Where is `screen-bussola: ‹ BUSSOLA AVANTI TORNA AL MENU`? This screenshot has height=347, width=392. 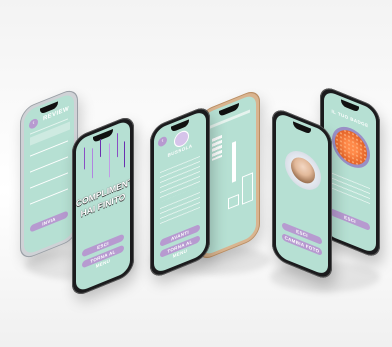 screen-bussola: ‹ BUSSOLA AVANTI TORNA AL MENU is located at coordinates (180, 192).